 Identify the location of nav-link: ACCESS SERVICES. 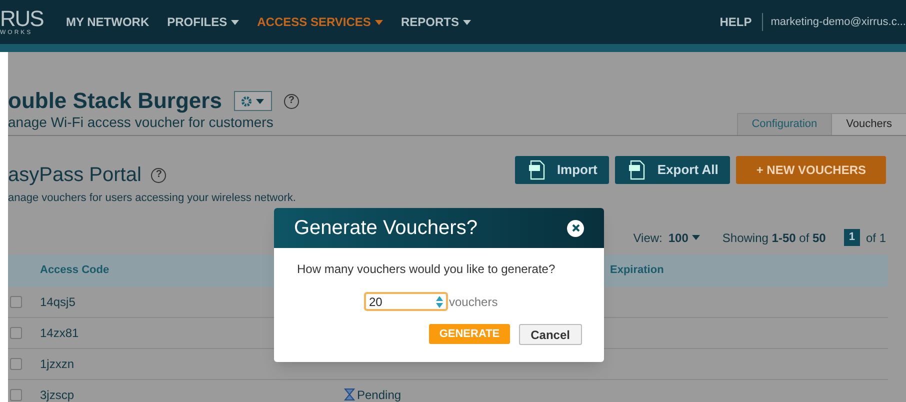
(320, 22).